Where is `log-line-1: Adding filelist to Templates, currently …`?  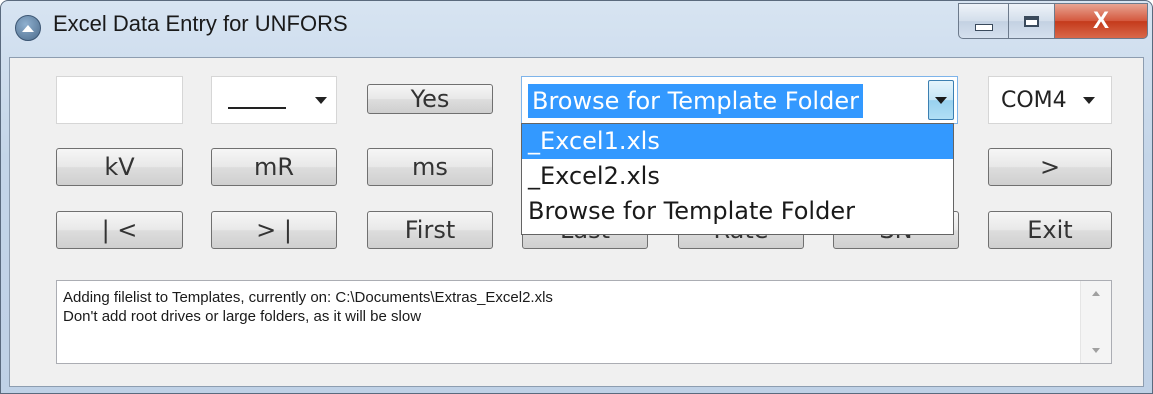 log-line-1: Adding filelist to Templates, currently … is located at coordinates (308, 297).